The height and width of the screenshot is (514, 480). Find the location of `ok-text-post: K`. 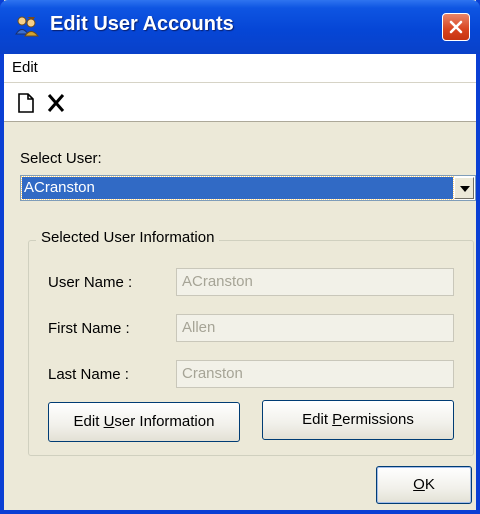

ok-text-post: K is located at coordinates (429, 484).